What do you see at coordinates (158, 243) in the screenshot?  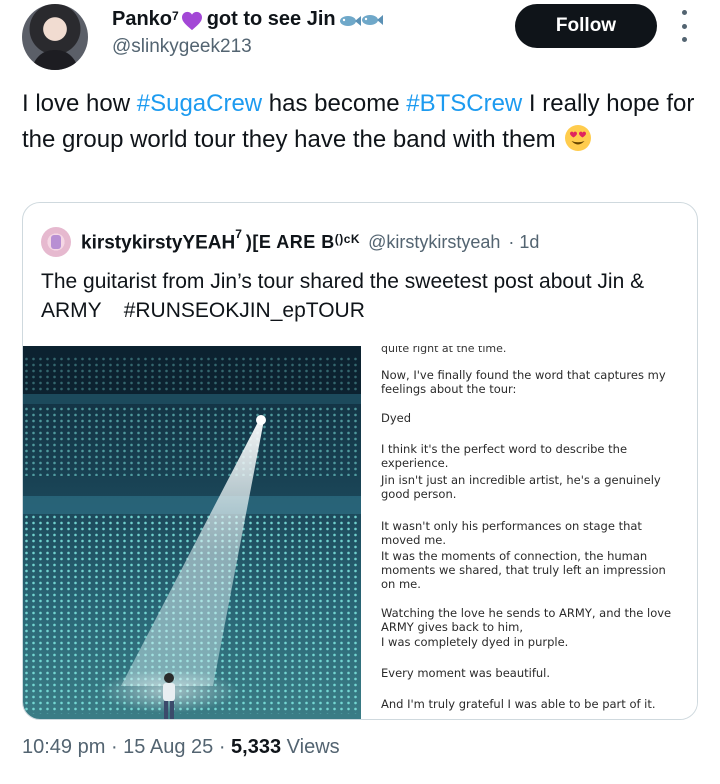 I see `quoted-author-display-name: kirstykirstyYEAH` at bounding box center [158, 243].